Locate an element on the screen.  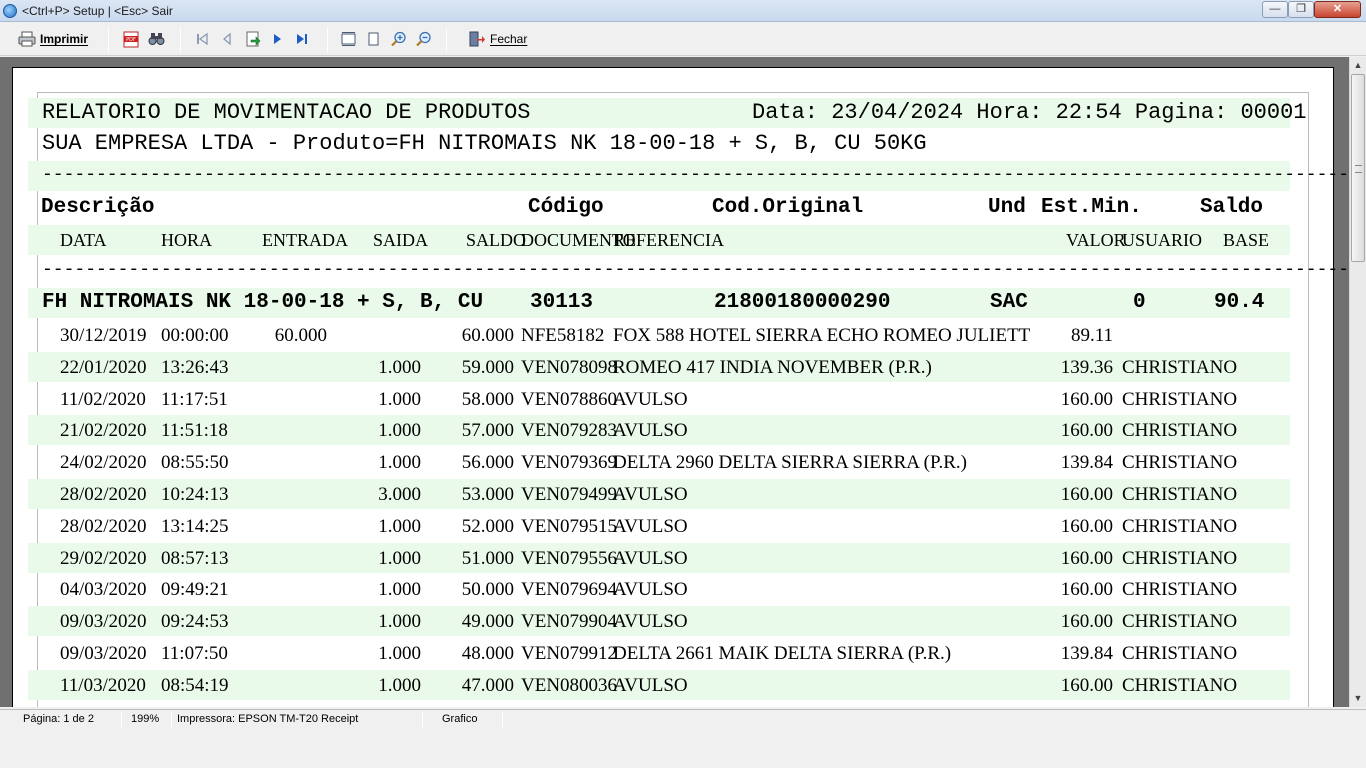
product-und: SAC is located at coordinates (1009, 302).